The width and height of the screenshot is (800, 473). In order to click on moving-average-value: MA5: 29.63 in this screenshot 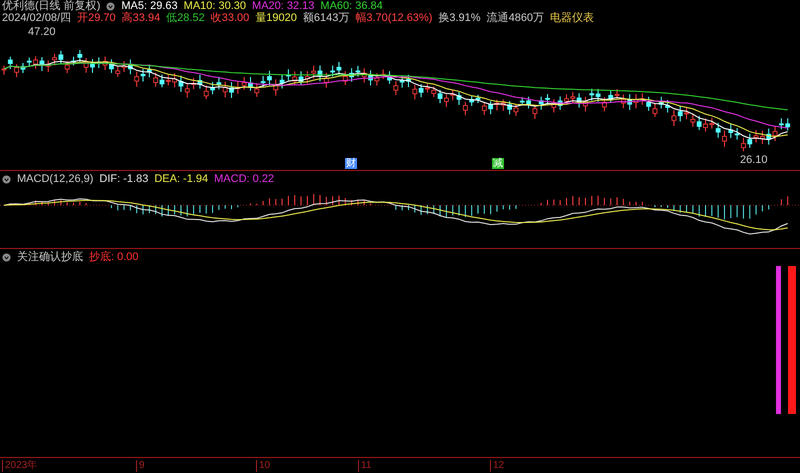, I will do `click(149, 6)`.